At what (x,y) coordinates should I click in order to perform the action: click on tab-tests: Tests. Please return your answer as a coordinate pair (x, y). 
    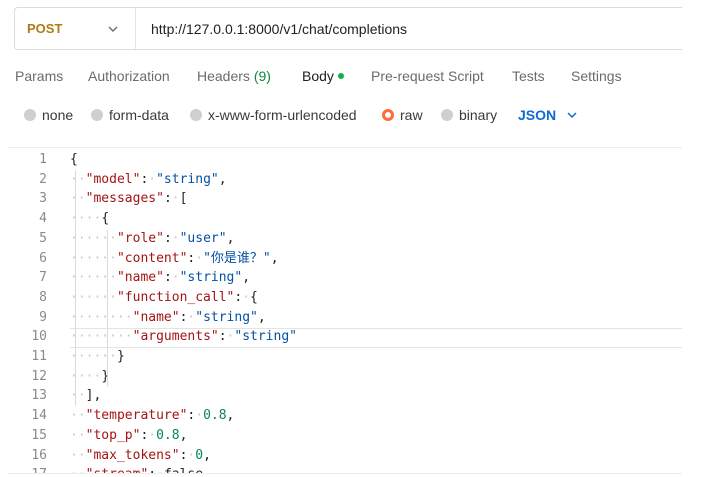
    Looking at the image, I should click on (528, 76).